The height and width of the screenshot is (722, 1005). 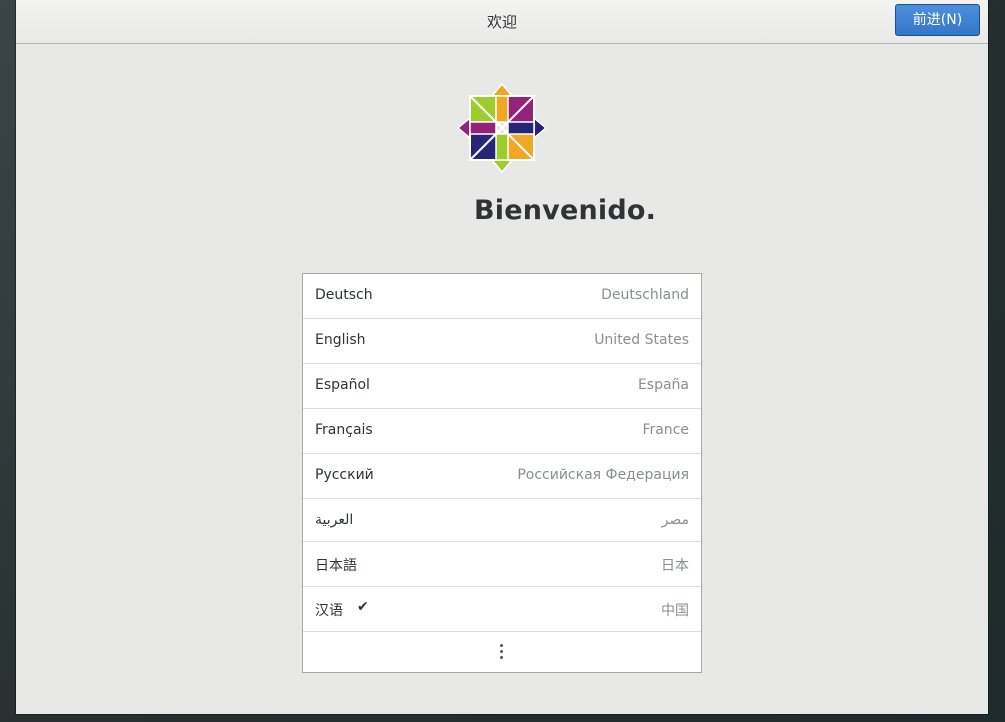 I want to click on language-region: 日本, so click(x=675, y=566).